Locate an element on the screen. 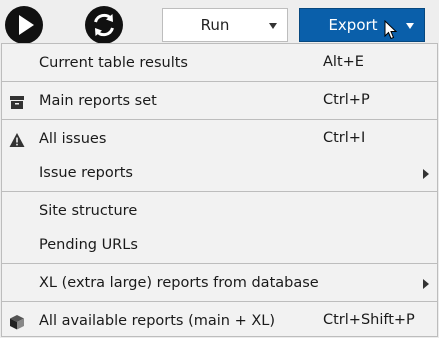 The width and height of the screenshot is (439, 338). menu-item-shortcut: Ctrl+P is located at coordinates (346, 100).